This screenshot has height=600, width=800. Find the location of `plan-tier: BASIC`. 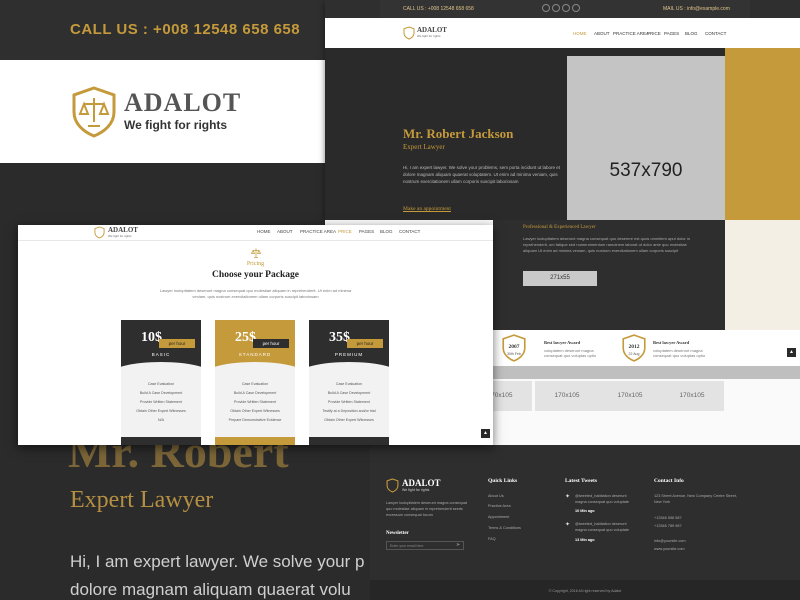

plan-tier: BASIC is located at coordinates (161, 354).